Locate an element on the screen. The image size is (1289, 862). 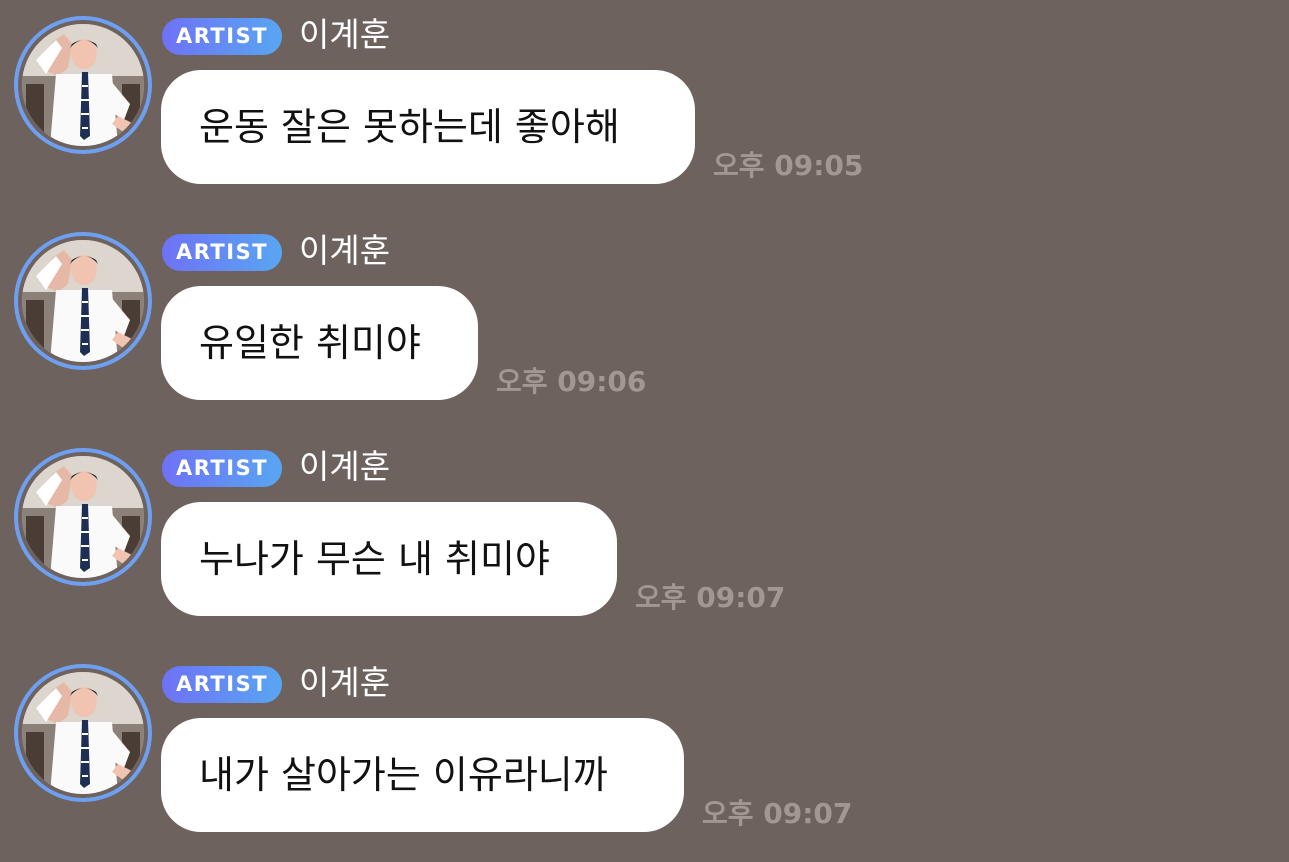
message-bubble: 운동 잘은 못하는데 좋아해 is located at coordinates (428, 127).